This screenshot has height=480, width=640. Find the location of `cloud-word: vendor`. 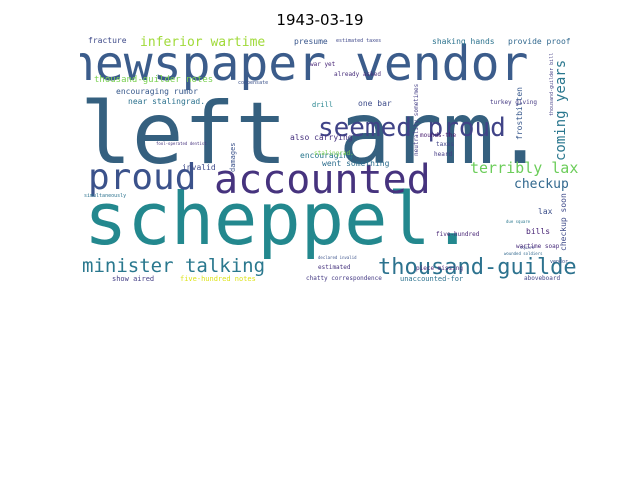

cloud-word: vendor is located at coordinates (559, 262).